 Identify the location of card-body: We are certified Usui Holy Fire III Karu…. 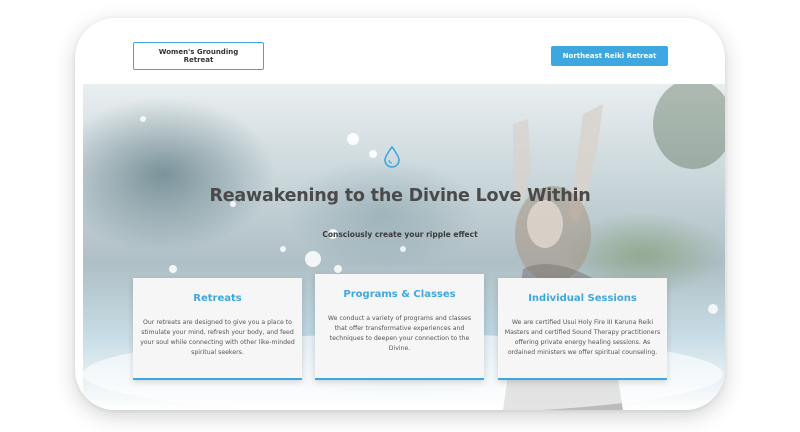
(582, 337).